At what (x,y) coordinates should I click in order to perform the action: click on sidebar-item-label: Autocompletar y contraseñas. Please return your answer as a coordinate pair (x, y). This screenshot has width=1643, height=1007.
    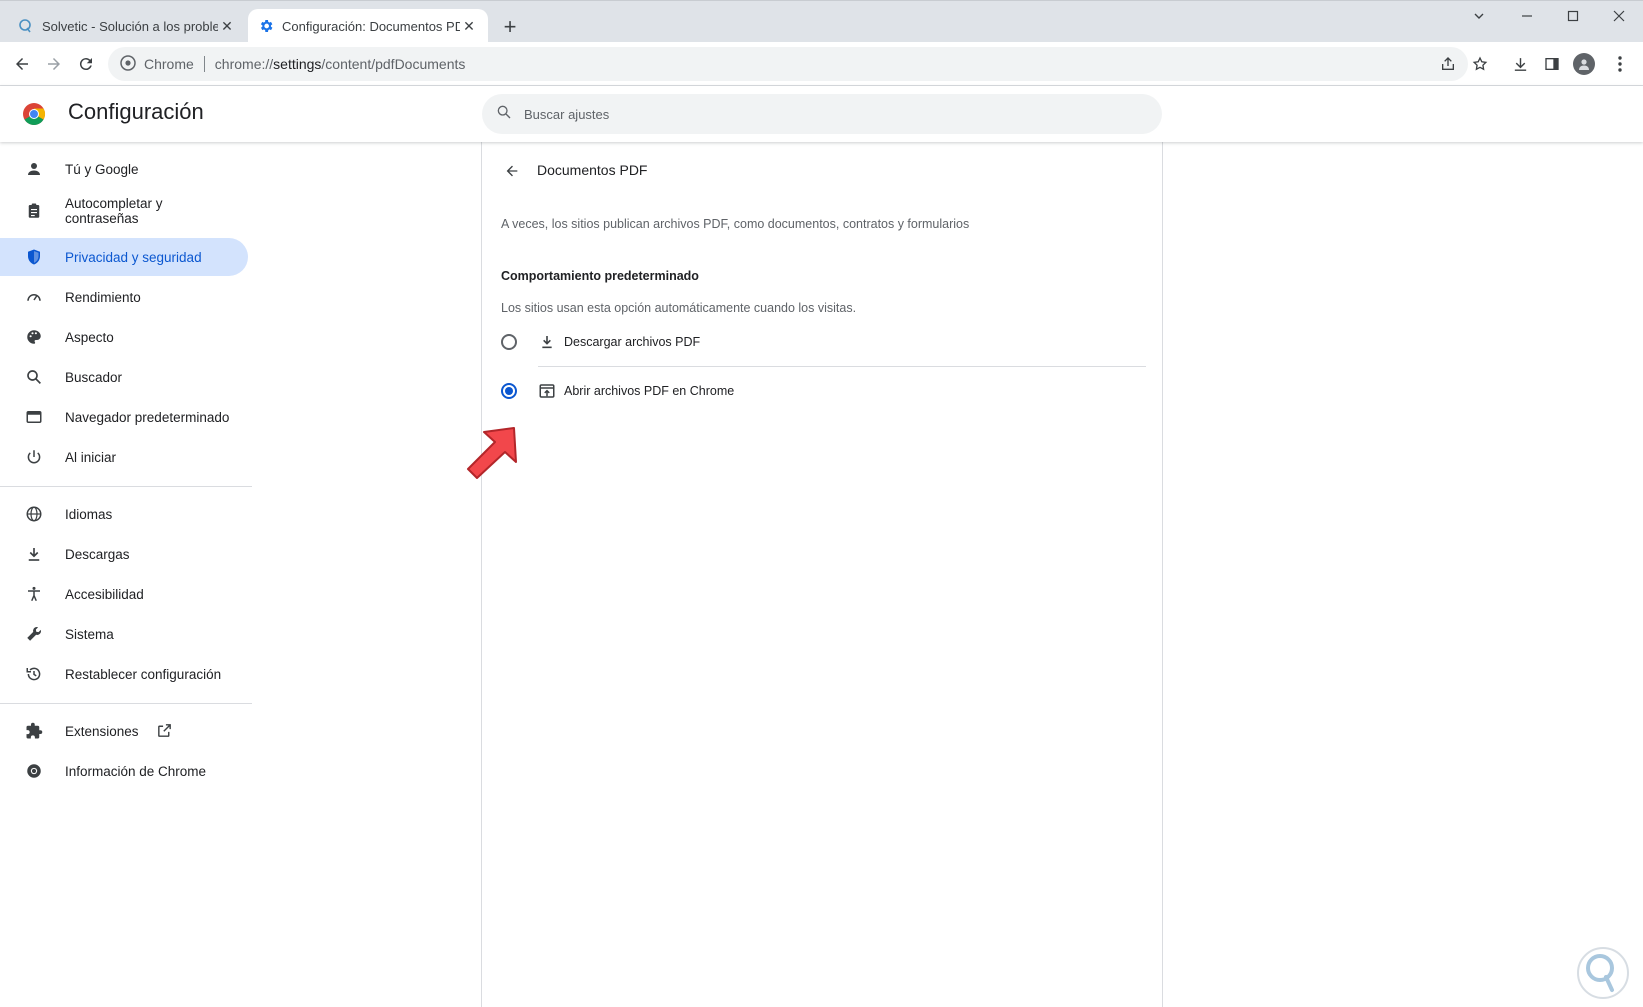
    Looking at the image, I should click on (114, 211).